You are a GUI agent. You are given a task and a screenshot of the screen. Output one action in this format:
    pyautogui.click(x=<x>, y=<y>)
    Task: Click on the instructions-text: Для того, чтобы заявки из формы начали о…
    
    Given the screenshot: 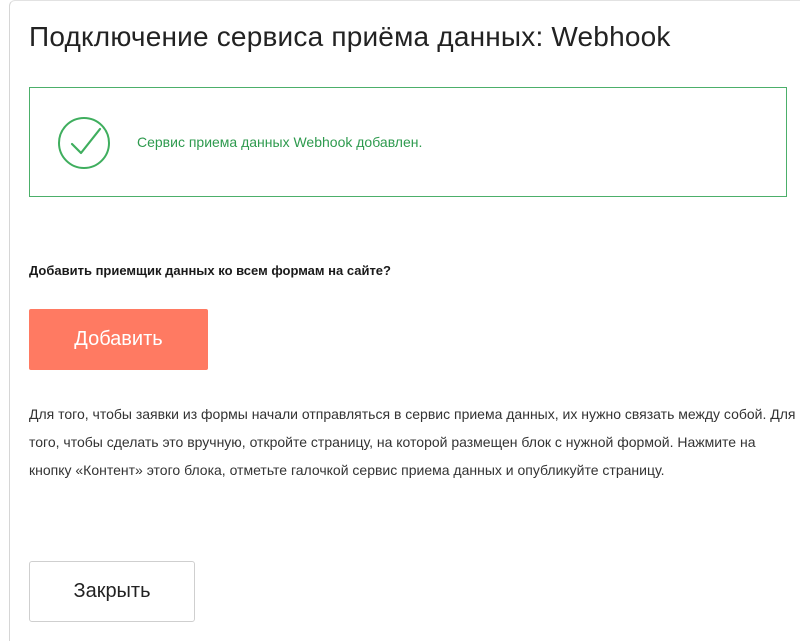 What is the action you would take?
    pyautogui.click(x=412, y=442)
    